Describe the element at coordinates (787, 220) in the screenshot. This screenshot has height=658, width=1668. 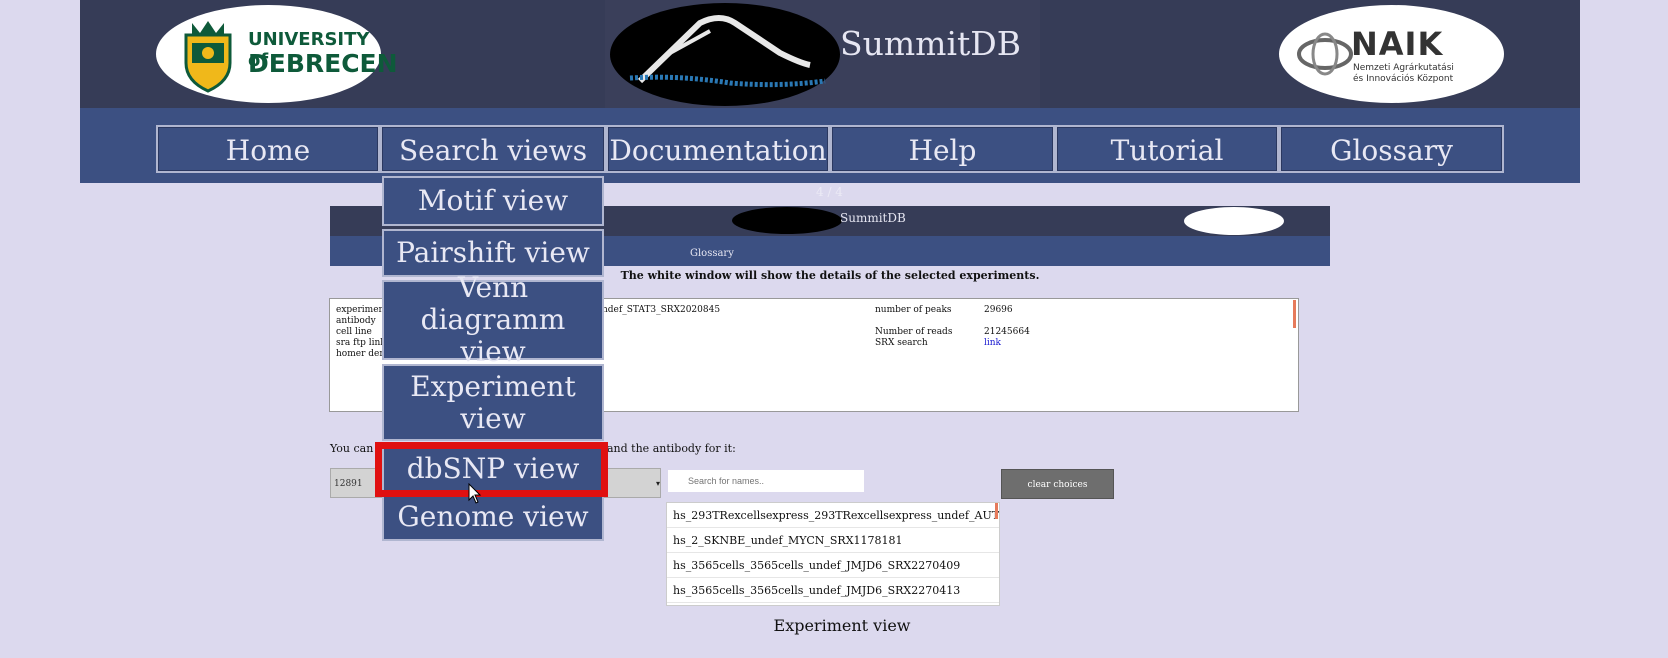
I see `embedded-mountain-icon` at that location.